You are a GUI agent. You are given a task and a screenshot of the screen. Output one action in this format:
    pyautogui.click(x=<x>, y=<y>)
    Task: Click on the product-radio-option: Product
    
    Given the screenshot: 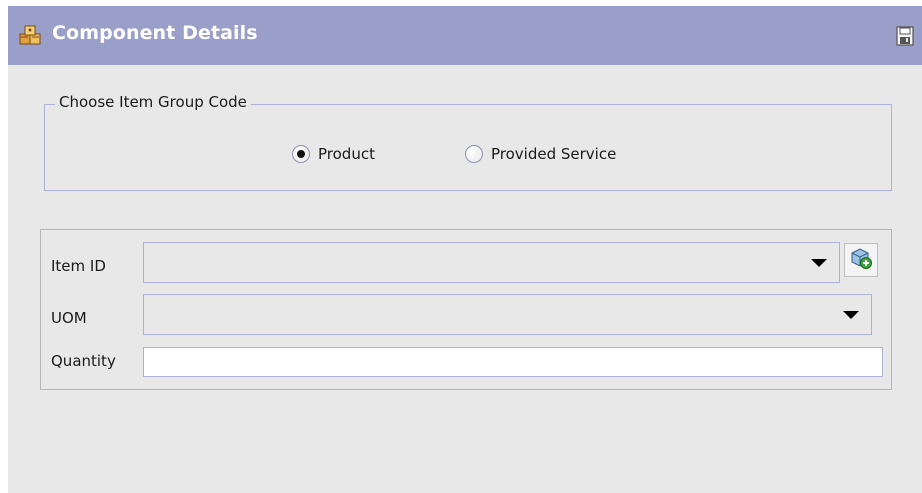 What is the action you would take?
    pyautogui.click(x=333, y=154)
    